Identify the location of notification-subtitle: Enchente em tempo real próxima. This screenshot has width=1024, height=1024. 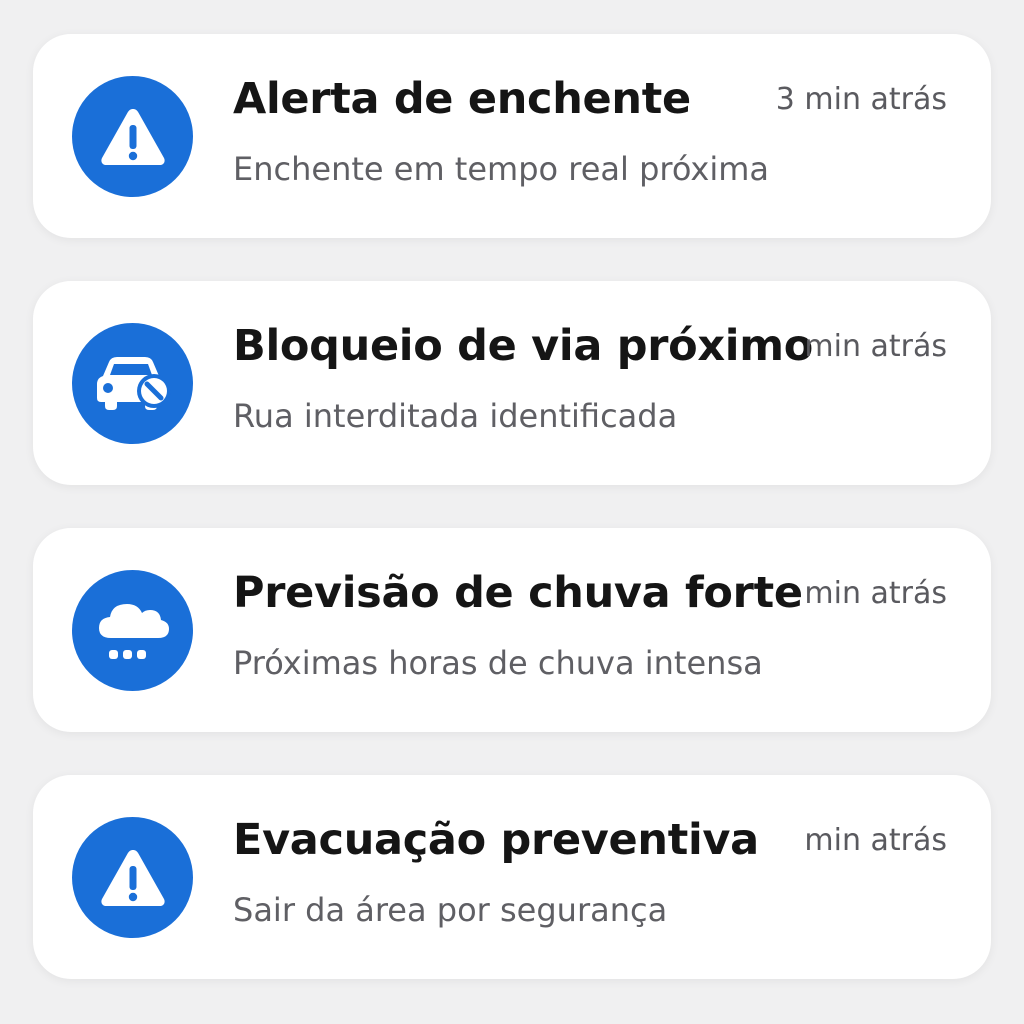
(501, 169).